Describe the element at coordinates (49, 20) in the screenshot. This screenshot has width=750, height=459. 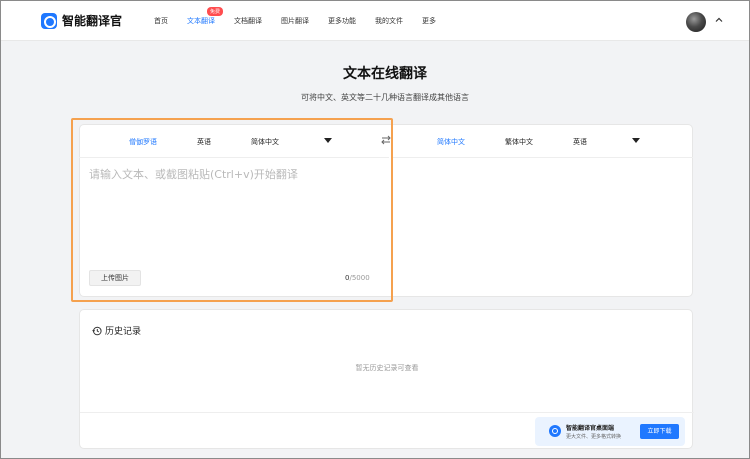
I see `logo-icon` at that location.